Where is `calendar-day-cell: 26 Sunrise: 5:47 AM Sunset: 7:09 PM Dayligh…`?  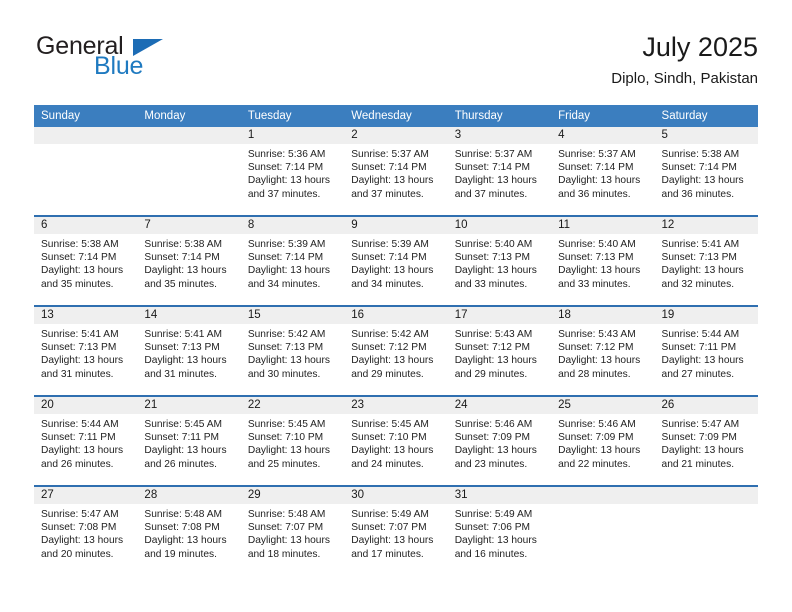
calendar-day-cell: 26 Sunrise: 5:47 AM Sunset: 7:09 PM Dayligh… is located at coordinates (706, 440).